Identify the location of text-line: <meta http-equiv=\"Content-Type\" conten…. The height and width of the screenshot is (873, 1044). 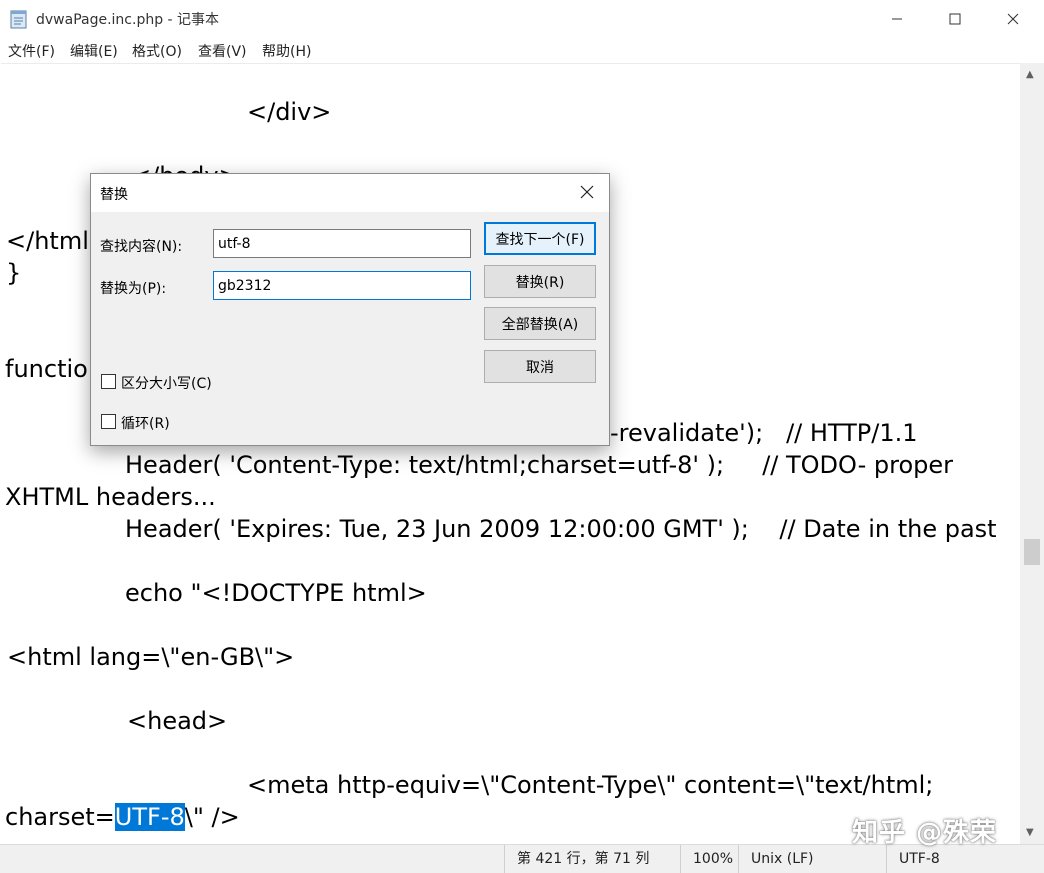
(590, 785).